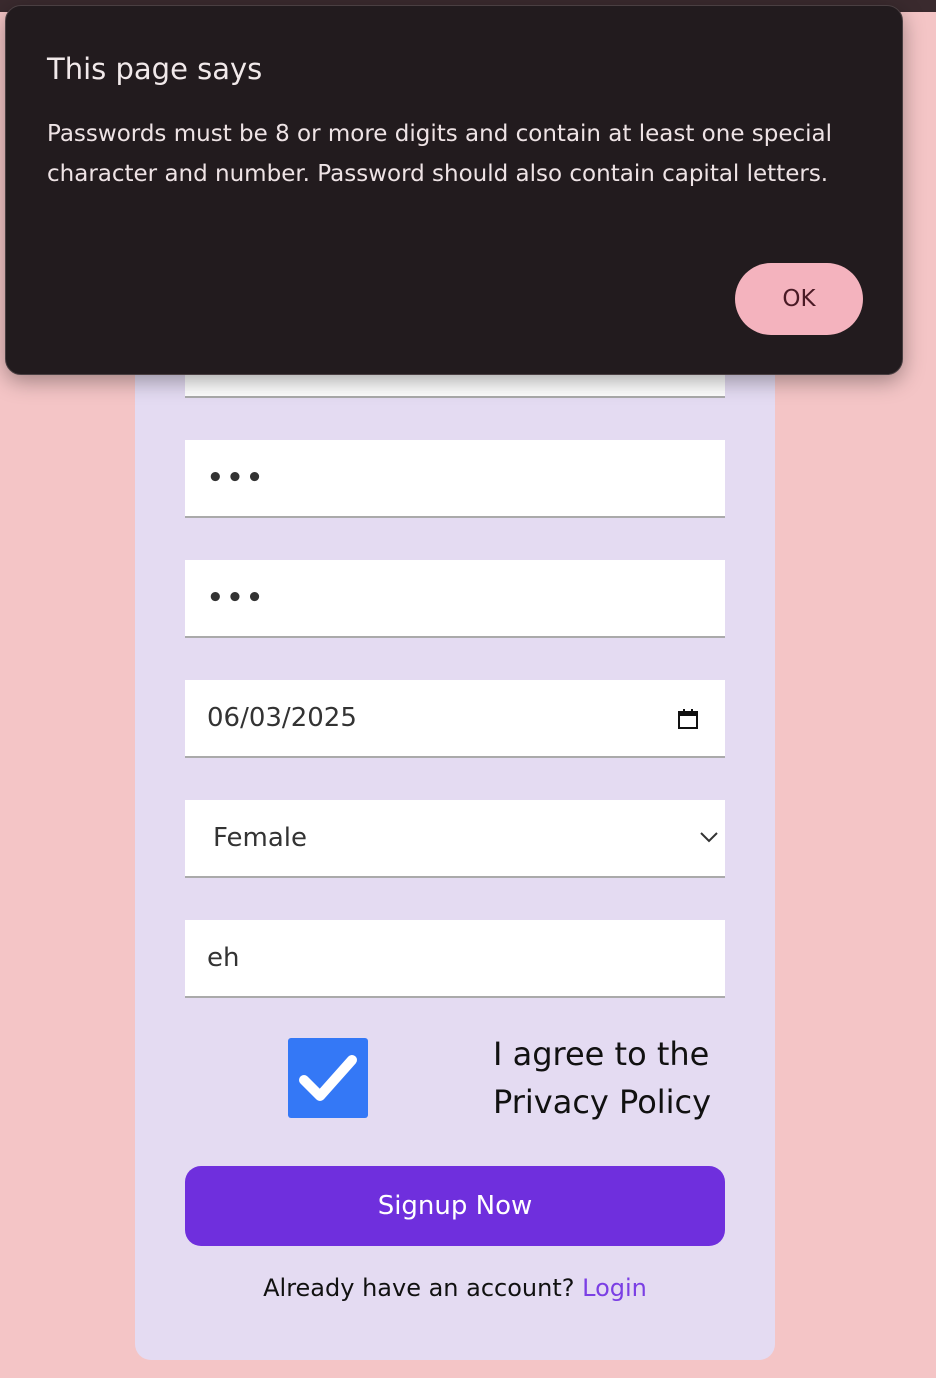 The image size is (936, 1378). I want to click on gender-value: Female, so click(260, 838).